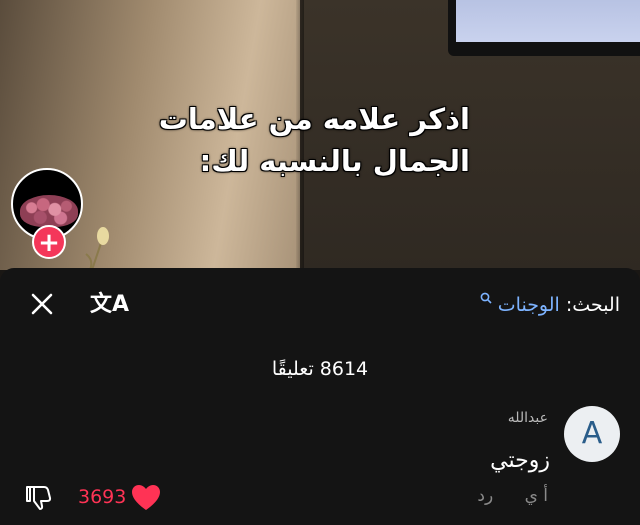 The image size is (640, 525). What do you see at coordinates (536, 496) in the screenshot?
I see `comment-time: أ ي` at bounding box center [536, 496].